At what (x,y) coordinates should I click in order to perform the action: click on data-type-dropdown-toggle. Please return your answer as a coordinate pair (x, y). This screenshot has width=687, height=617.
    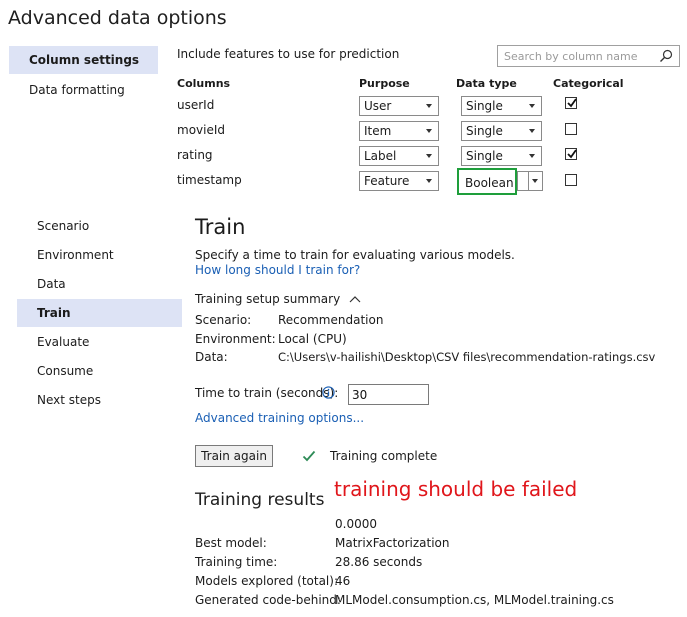
    Looking at the image, I should click on (530, 181).